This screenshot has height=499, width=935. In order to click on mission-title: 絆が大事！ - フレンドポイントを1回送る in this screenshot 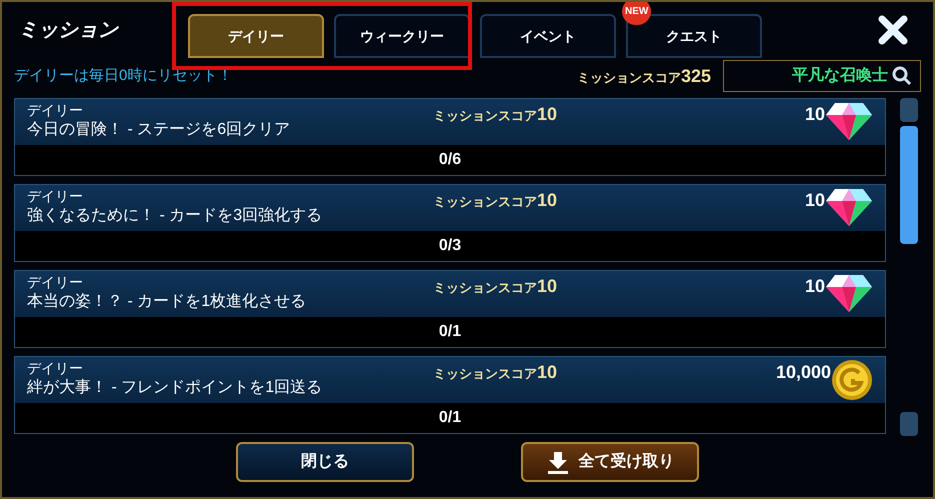, I will do `click(175, 388)`.